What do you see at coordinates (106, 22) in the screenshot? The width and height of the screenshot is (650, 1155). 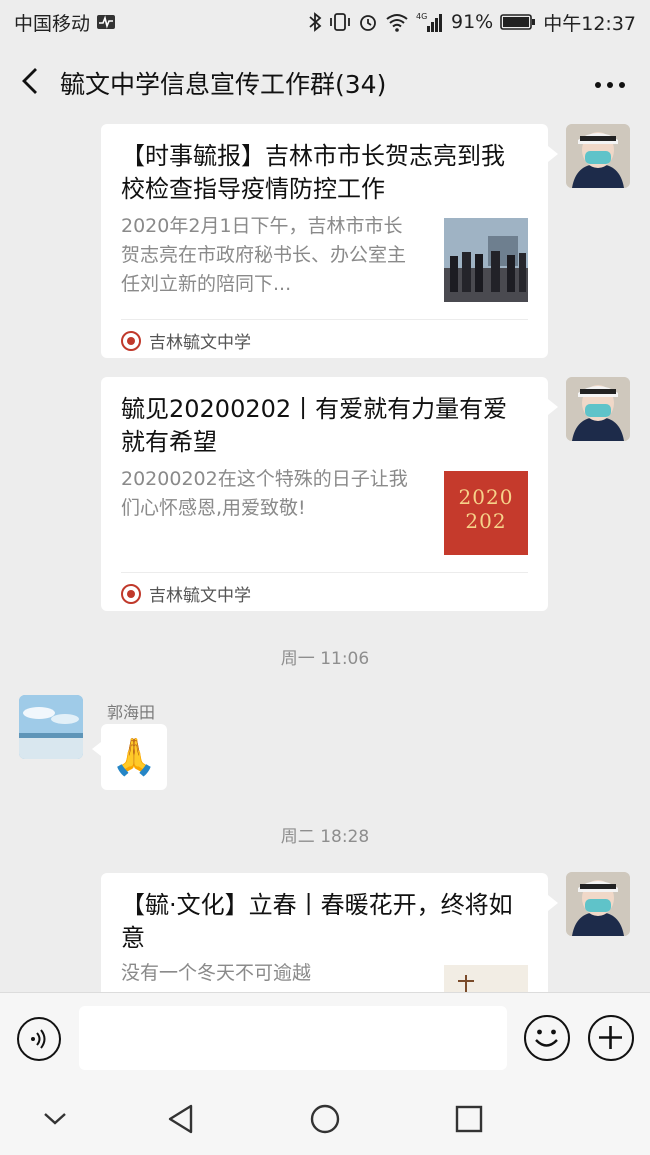 I see `activity-icon` at bounding box center [106, 22].